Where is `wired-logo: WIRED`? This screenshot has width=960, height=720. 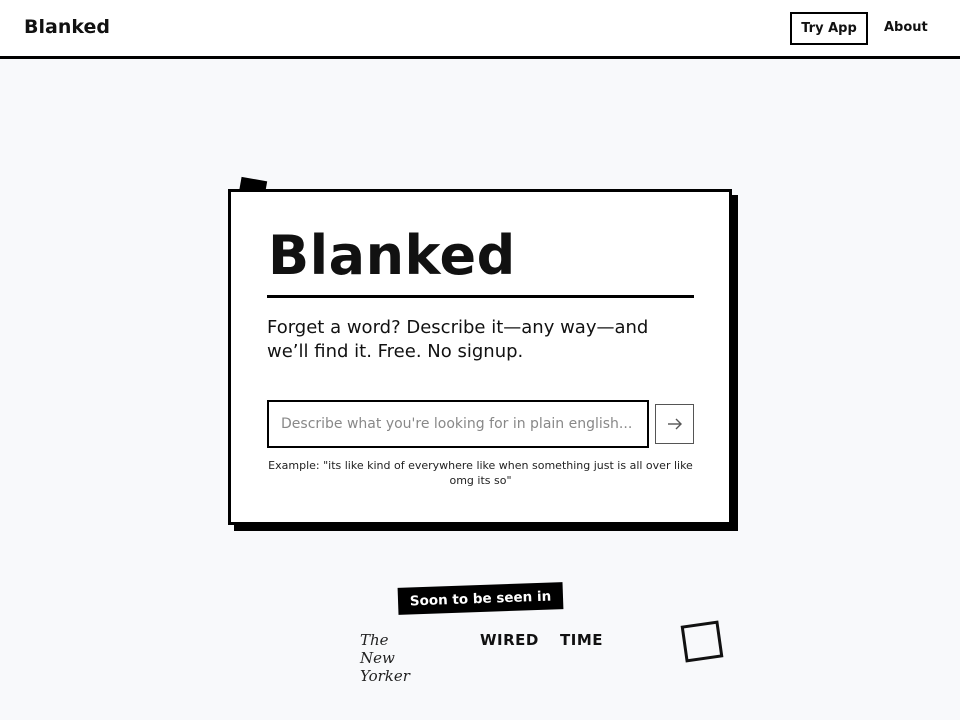 wired-logo: WIRED is located at coordinates (509, 640).